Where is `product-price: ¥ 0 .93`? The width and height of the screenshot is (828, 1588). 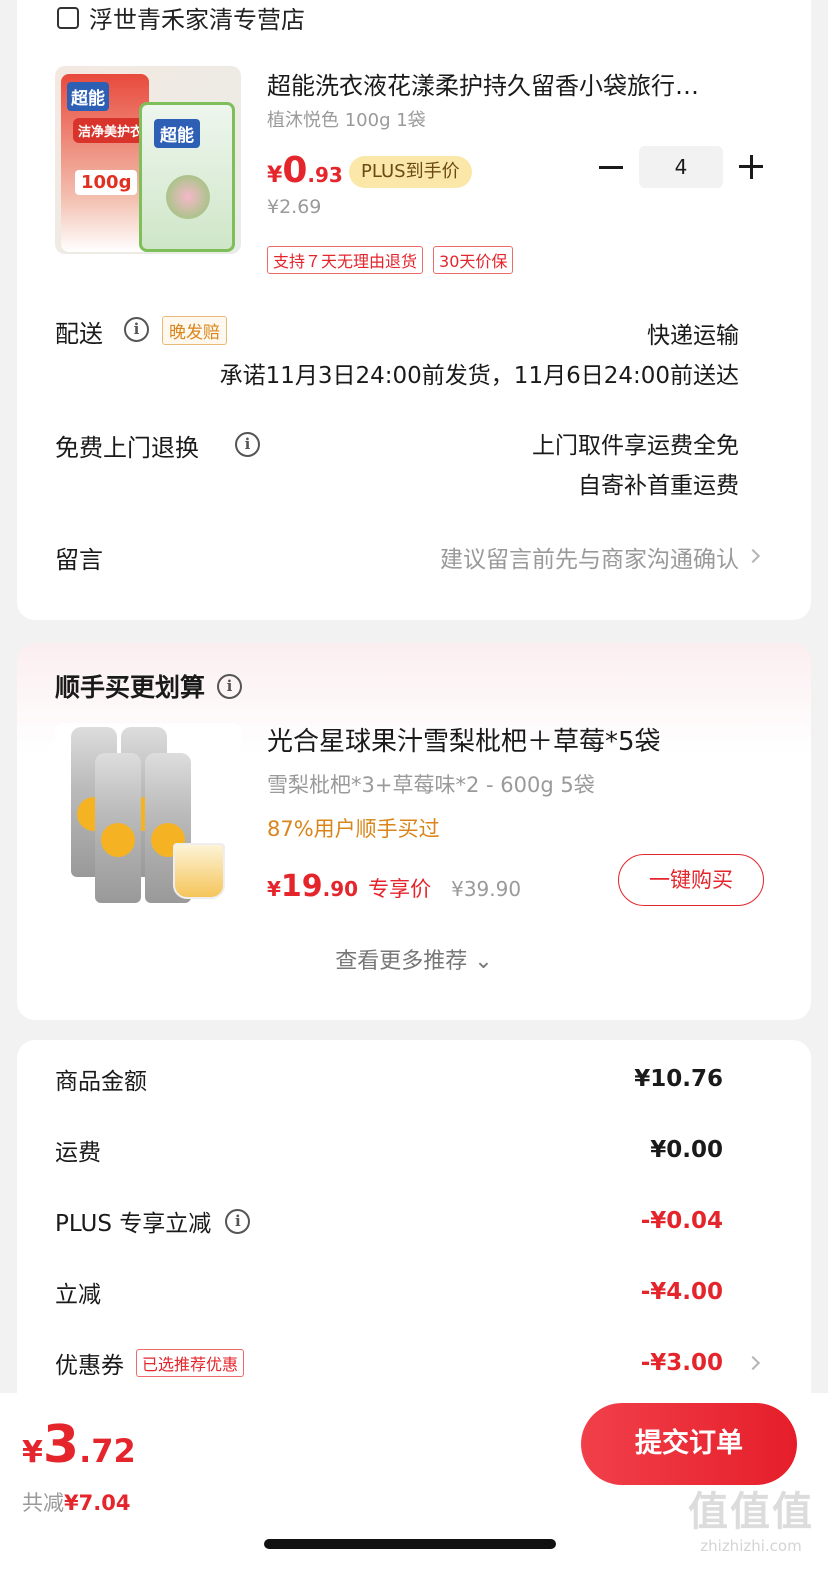 product-price: ¥ 0 .93 is located at coordinates (305, 170).